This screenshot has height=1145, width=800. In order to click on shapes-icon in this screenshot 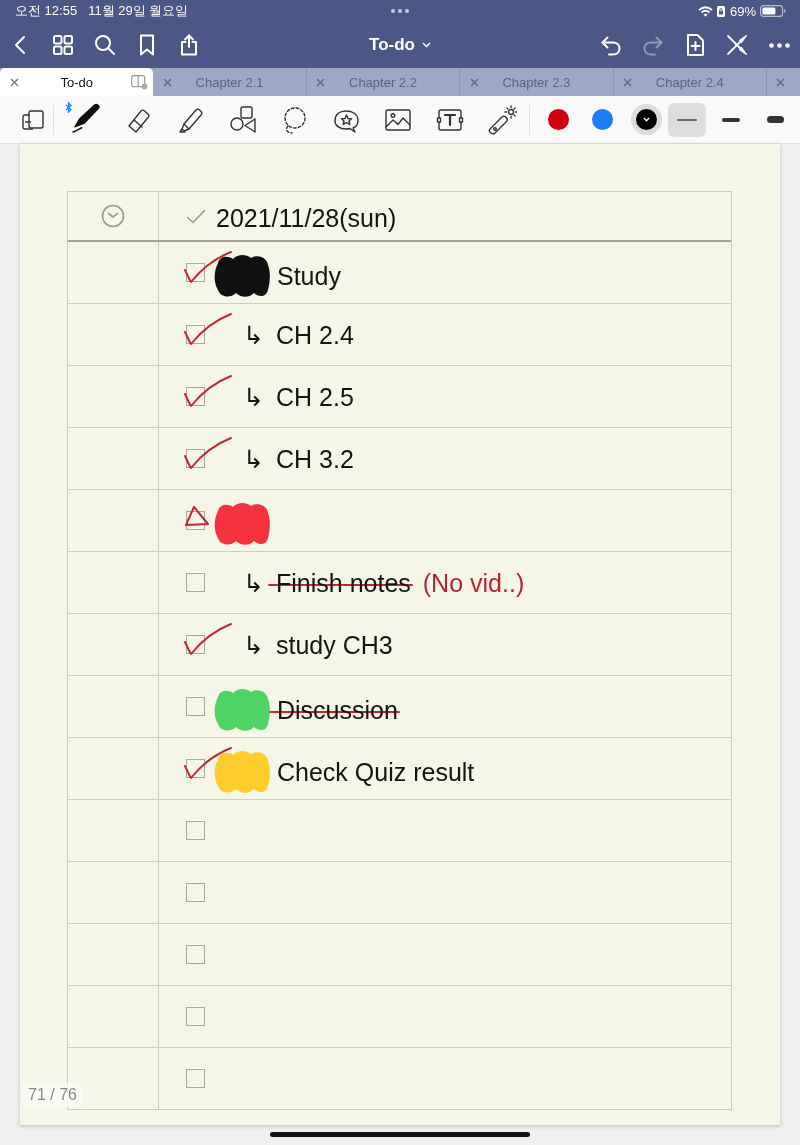, I will do `click(242, 119)`.